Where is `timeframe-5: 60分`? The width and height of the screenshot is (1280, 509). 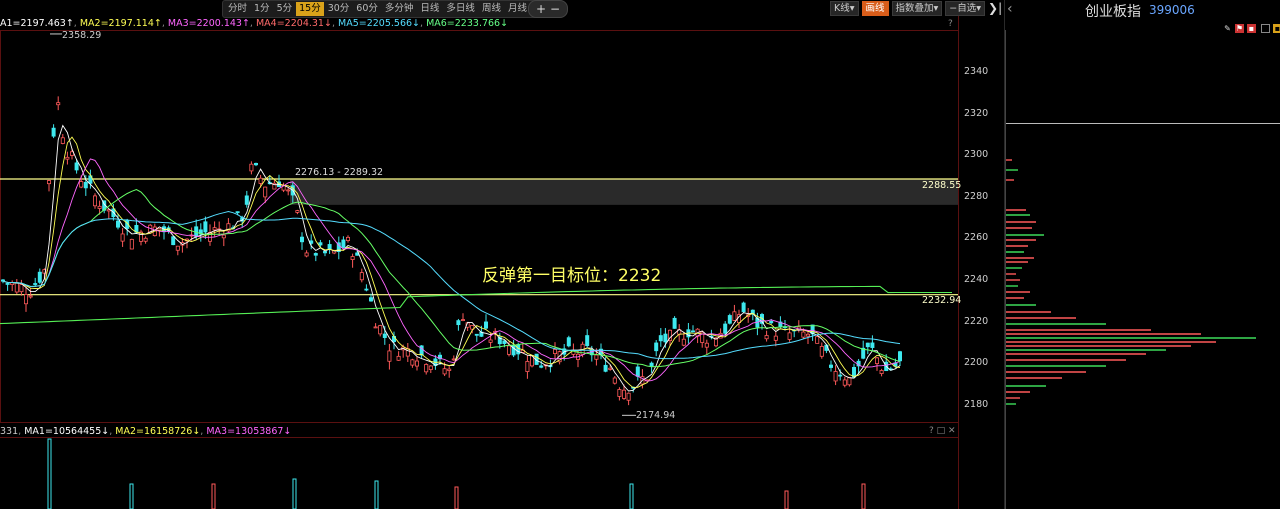 timeframe-5: 60分 is located at coordinates (367, 9).